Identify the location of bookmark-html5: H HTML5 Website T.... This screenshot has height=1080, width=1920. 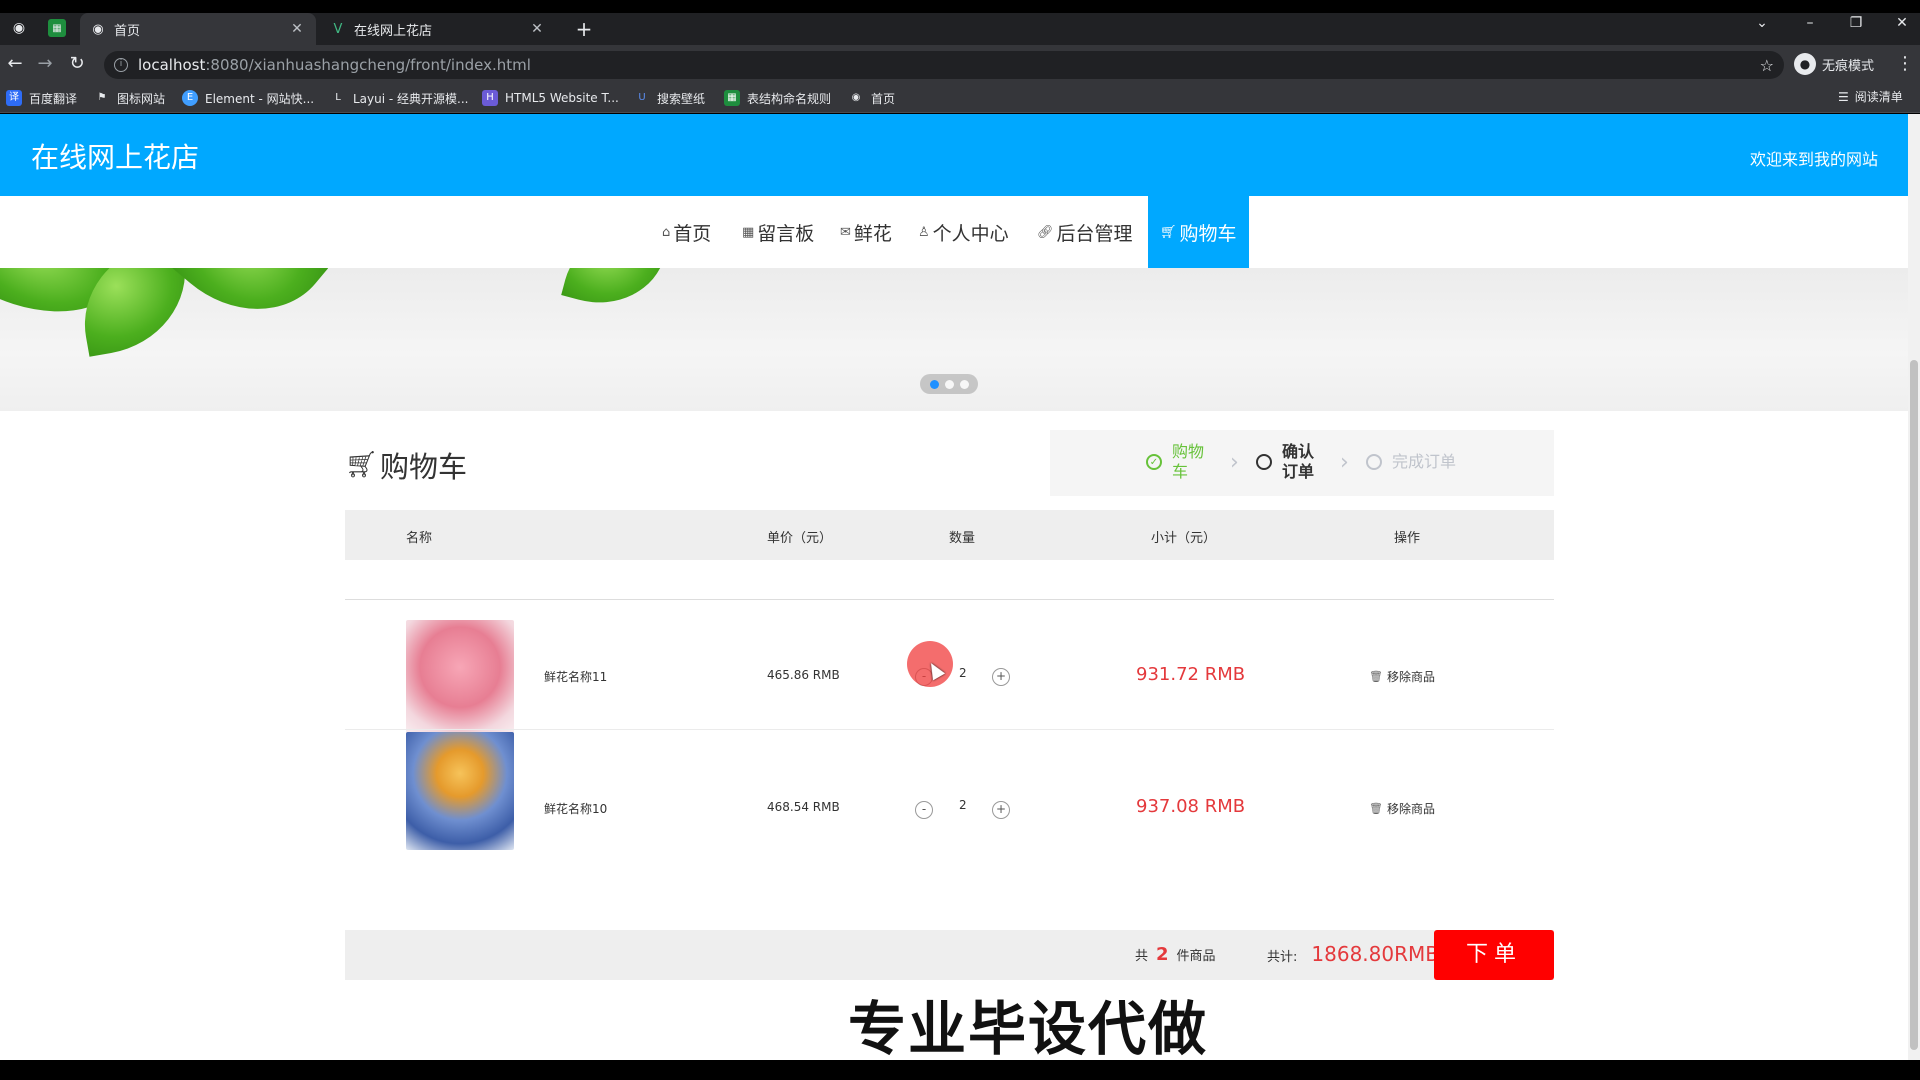
(550, 98).